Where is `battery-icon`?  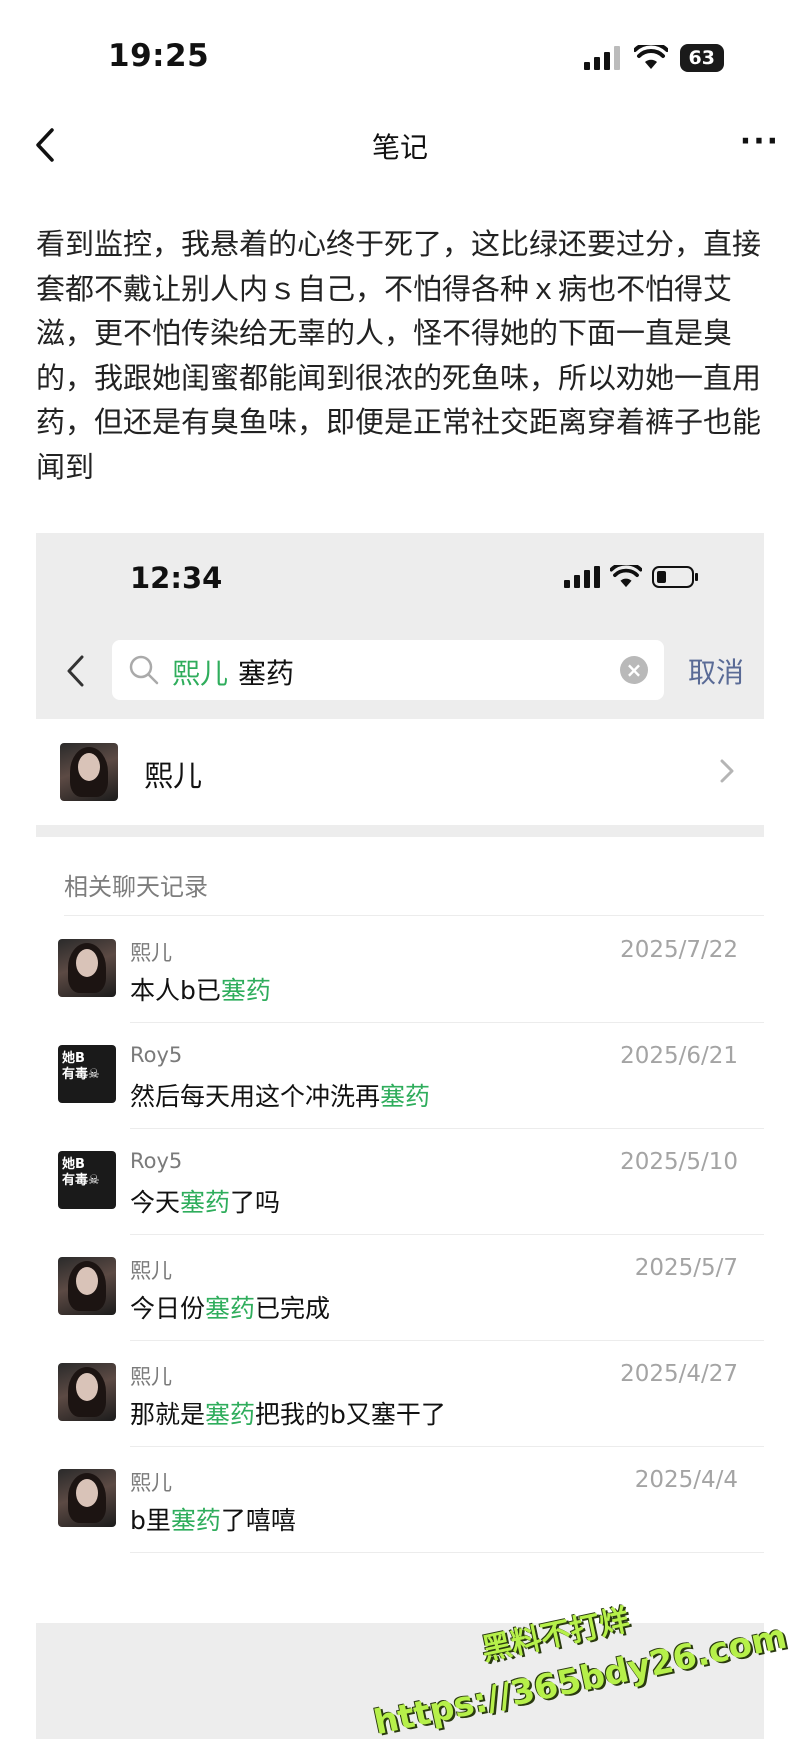
battery-icon is located at coordinates (675, 577).